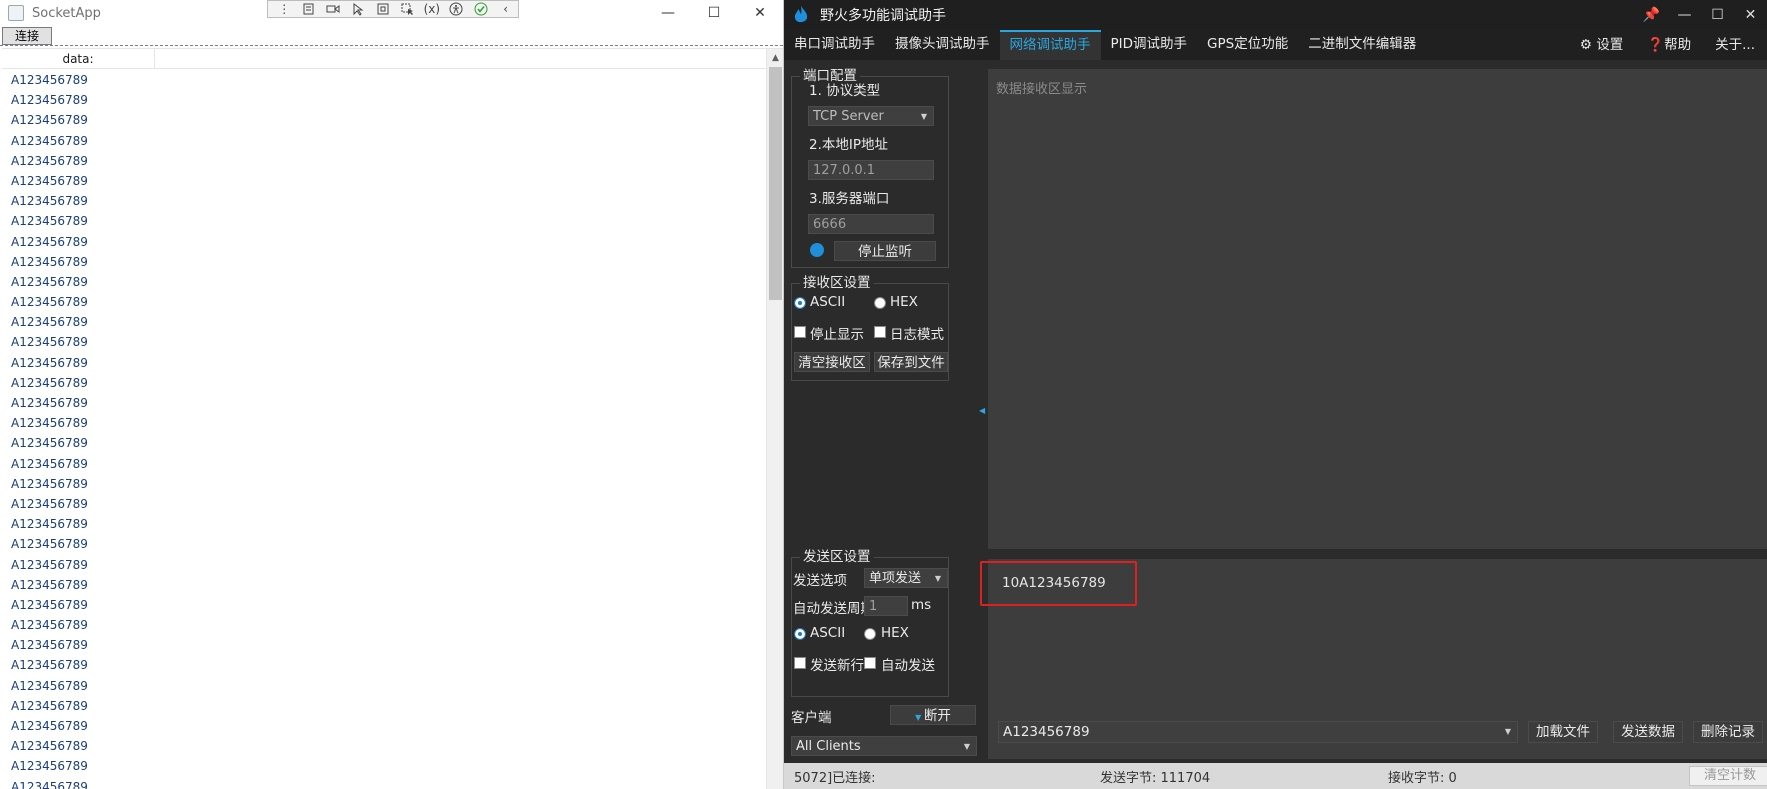 The height and width of the screenshot is (789, 1767). Describe the element at coordinates (870, 634) in the screenshot. I see `send-hex-radio` at that location.